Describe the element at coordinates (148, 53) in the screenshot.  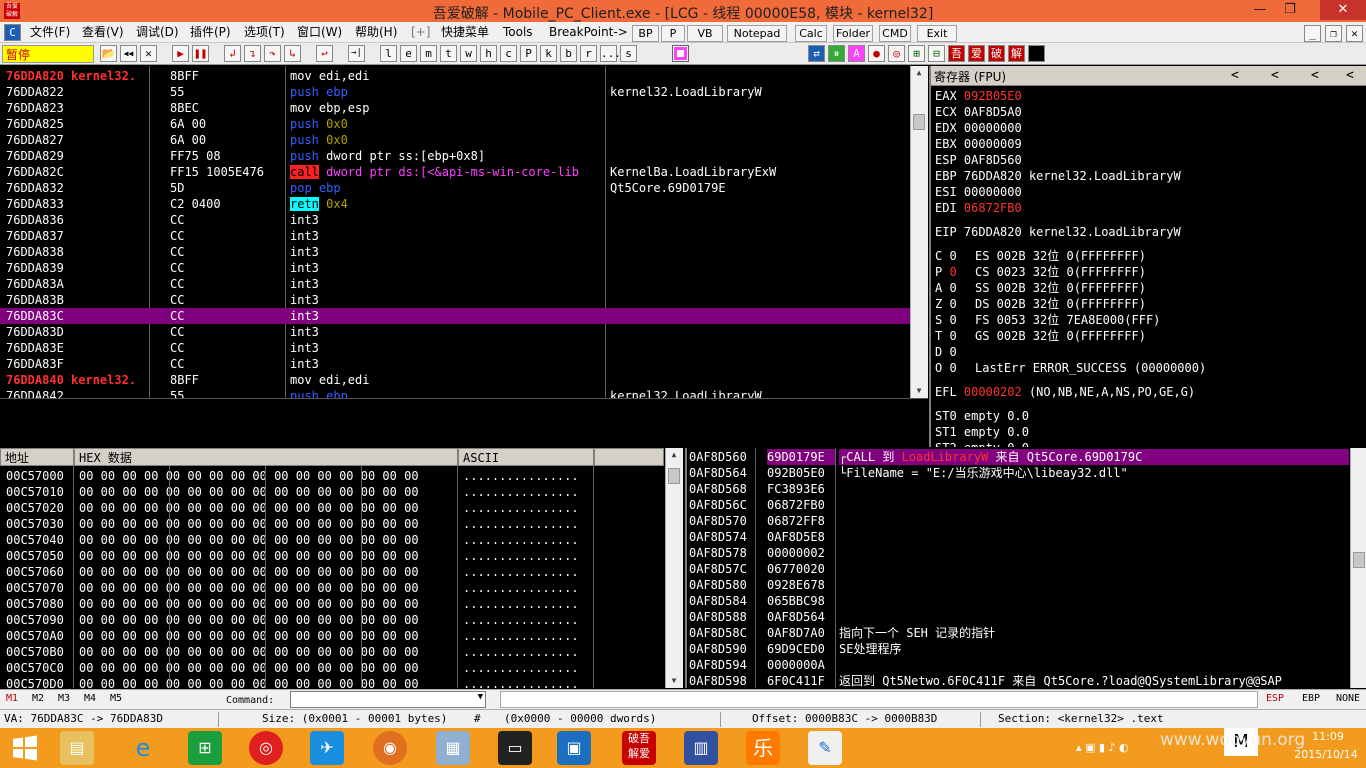
I see `close-process-icon: ✕` at that location.